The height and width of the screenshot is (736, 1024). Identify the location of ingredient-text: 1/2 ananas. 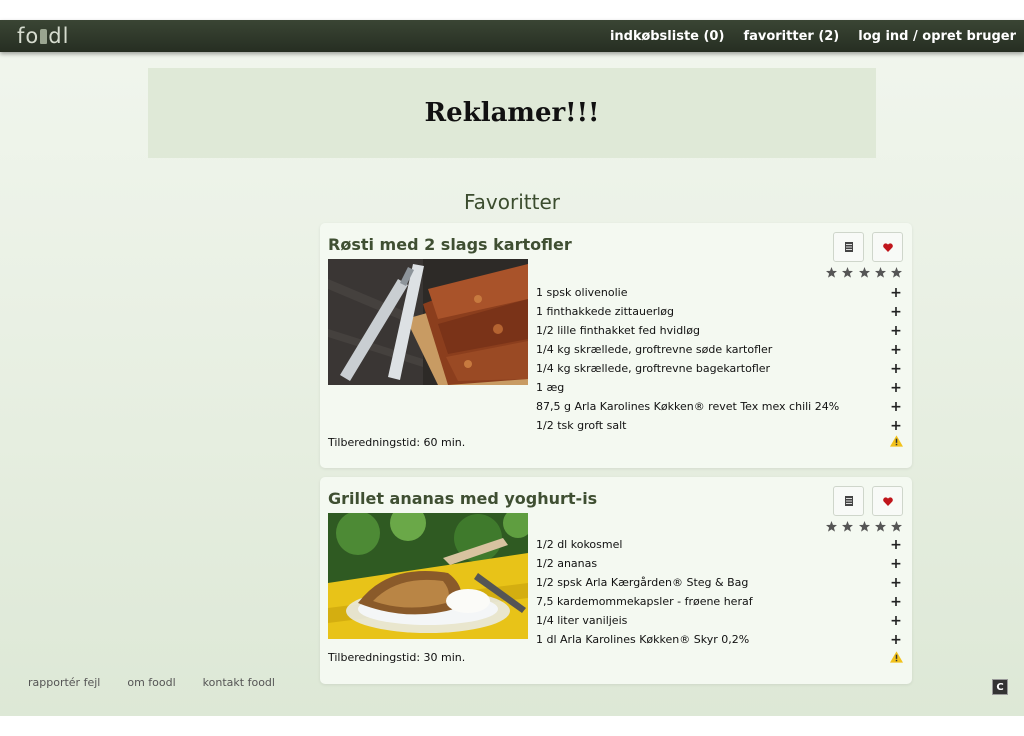
(567, 563).